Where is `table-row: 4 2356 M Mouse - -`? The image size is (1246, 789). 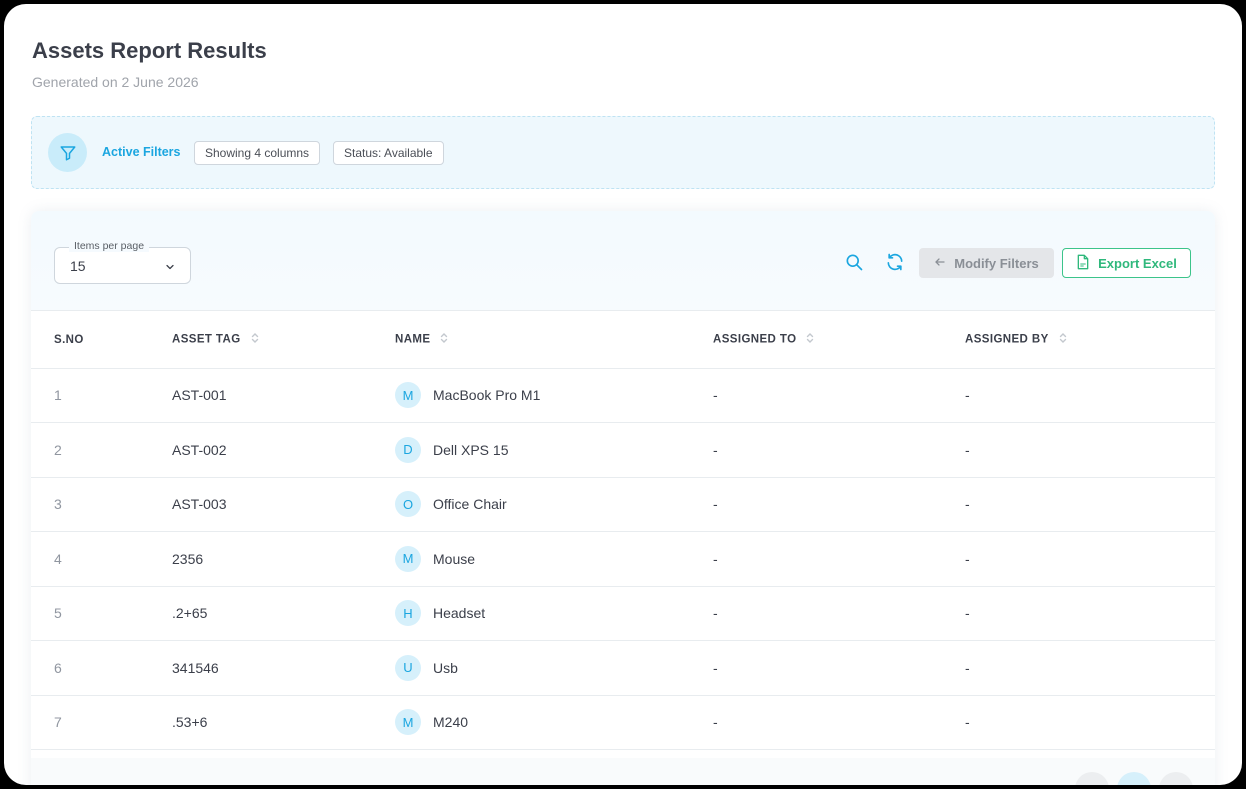
table-row: 4 2356 M Mouse - - is located at coordinates (623, 559).